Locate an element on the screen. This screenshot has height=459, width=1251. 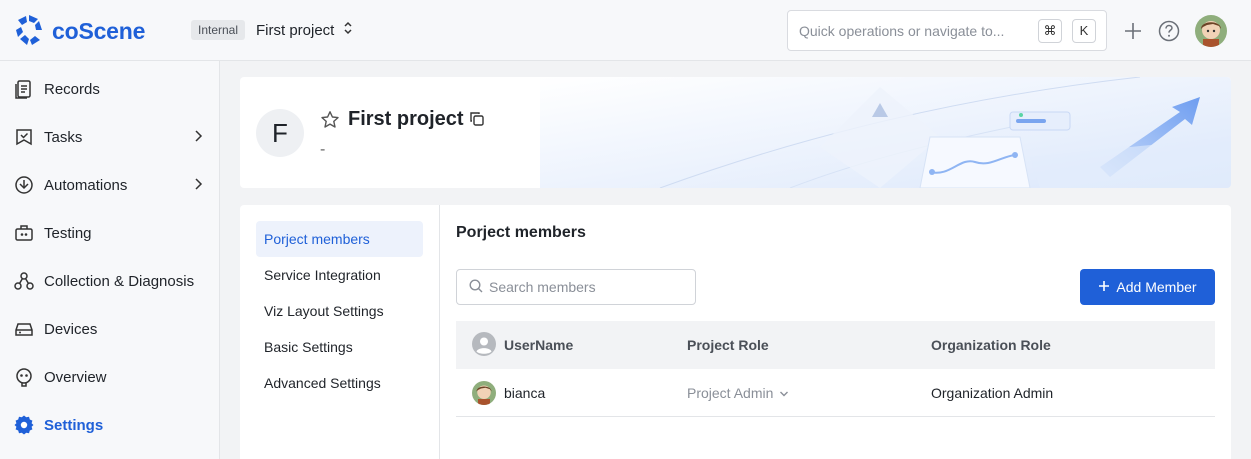
column-organization-role: Organization Role is located at coordinates (991, 345).